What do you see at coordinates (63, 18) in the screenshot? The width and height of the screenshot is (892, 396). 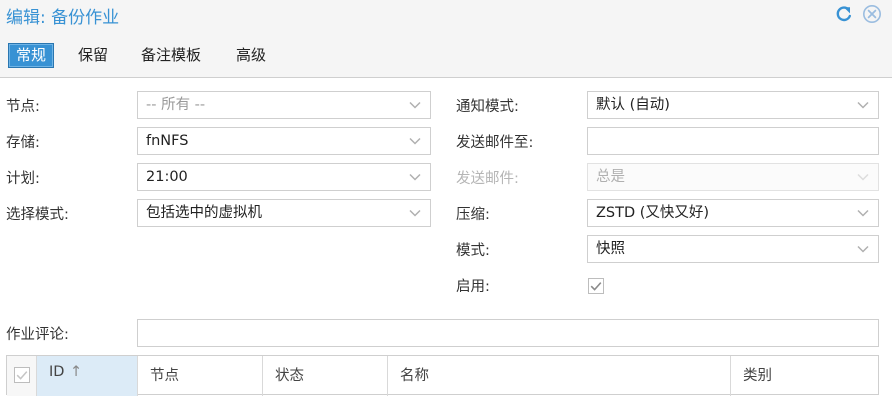 I see `window-title: 编辑: 备份作业` at bounding box center [63, 18].